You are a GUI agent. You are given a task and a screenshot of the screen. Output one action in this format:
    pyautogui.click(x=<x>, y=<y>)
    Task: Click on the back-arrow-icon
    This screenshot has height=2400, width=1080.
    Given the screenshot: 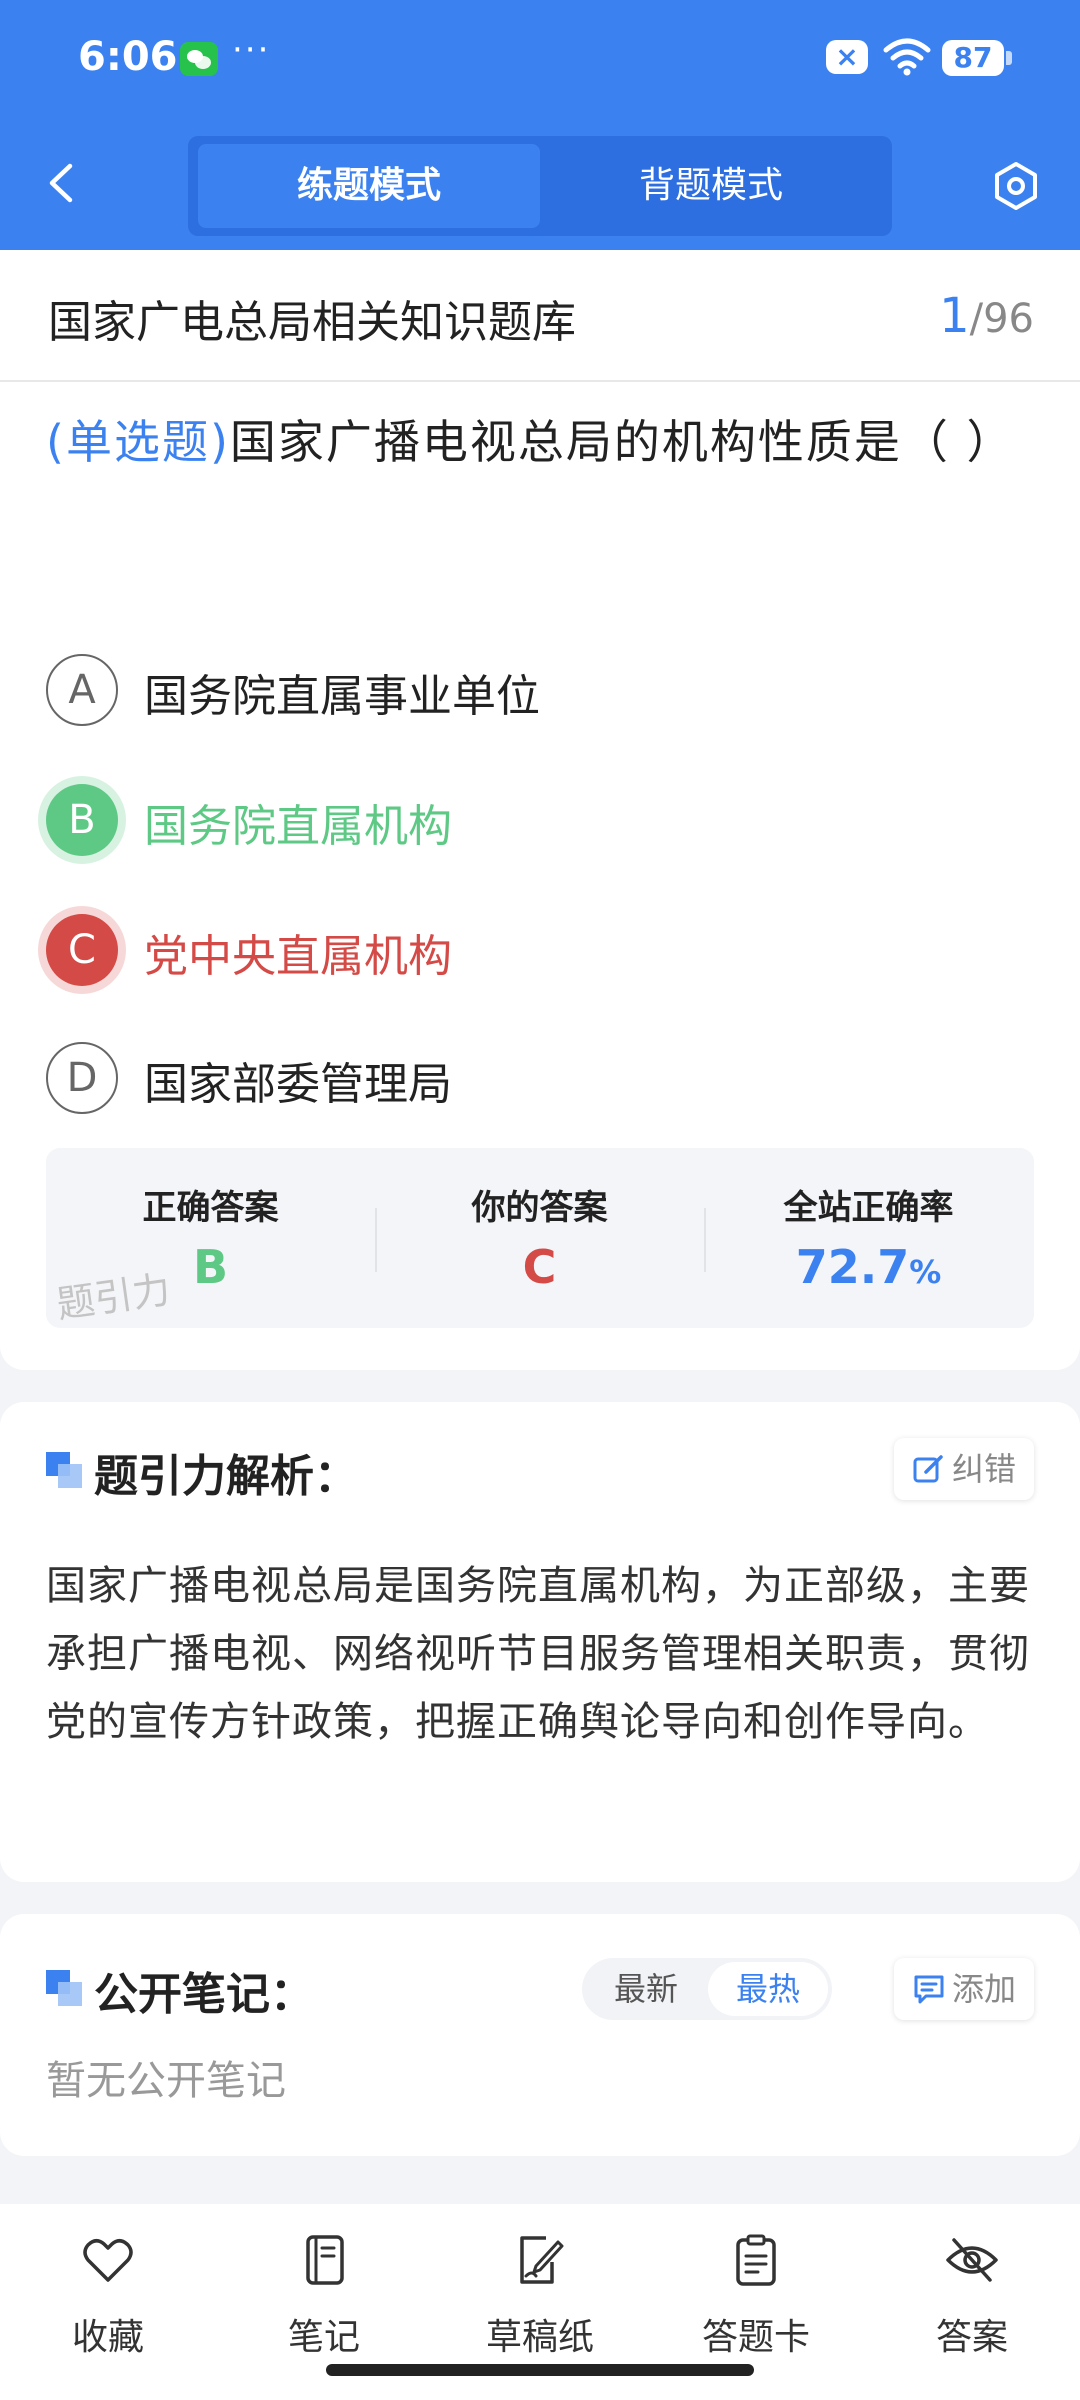 What is the action you would take?
    pyautogui.click(x=63, y=183)
    